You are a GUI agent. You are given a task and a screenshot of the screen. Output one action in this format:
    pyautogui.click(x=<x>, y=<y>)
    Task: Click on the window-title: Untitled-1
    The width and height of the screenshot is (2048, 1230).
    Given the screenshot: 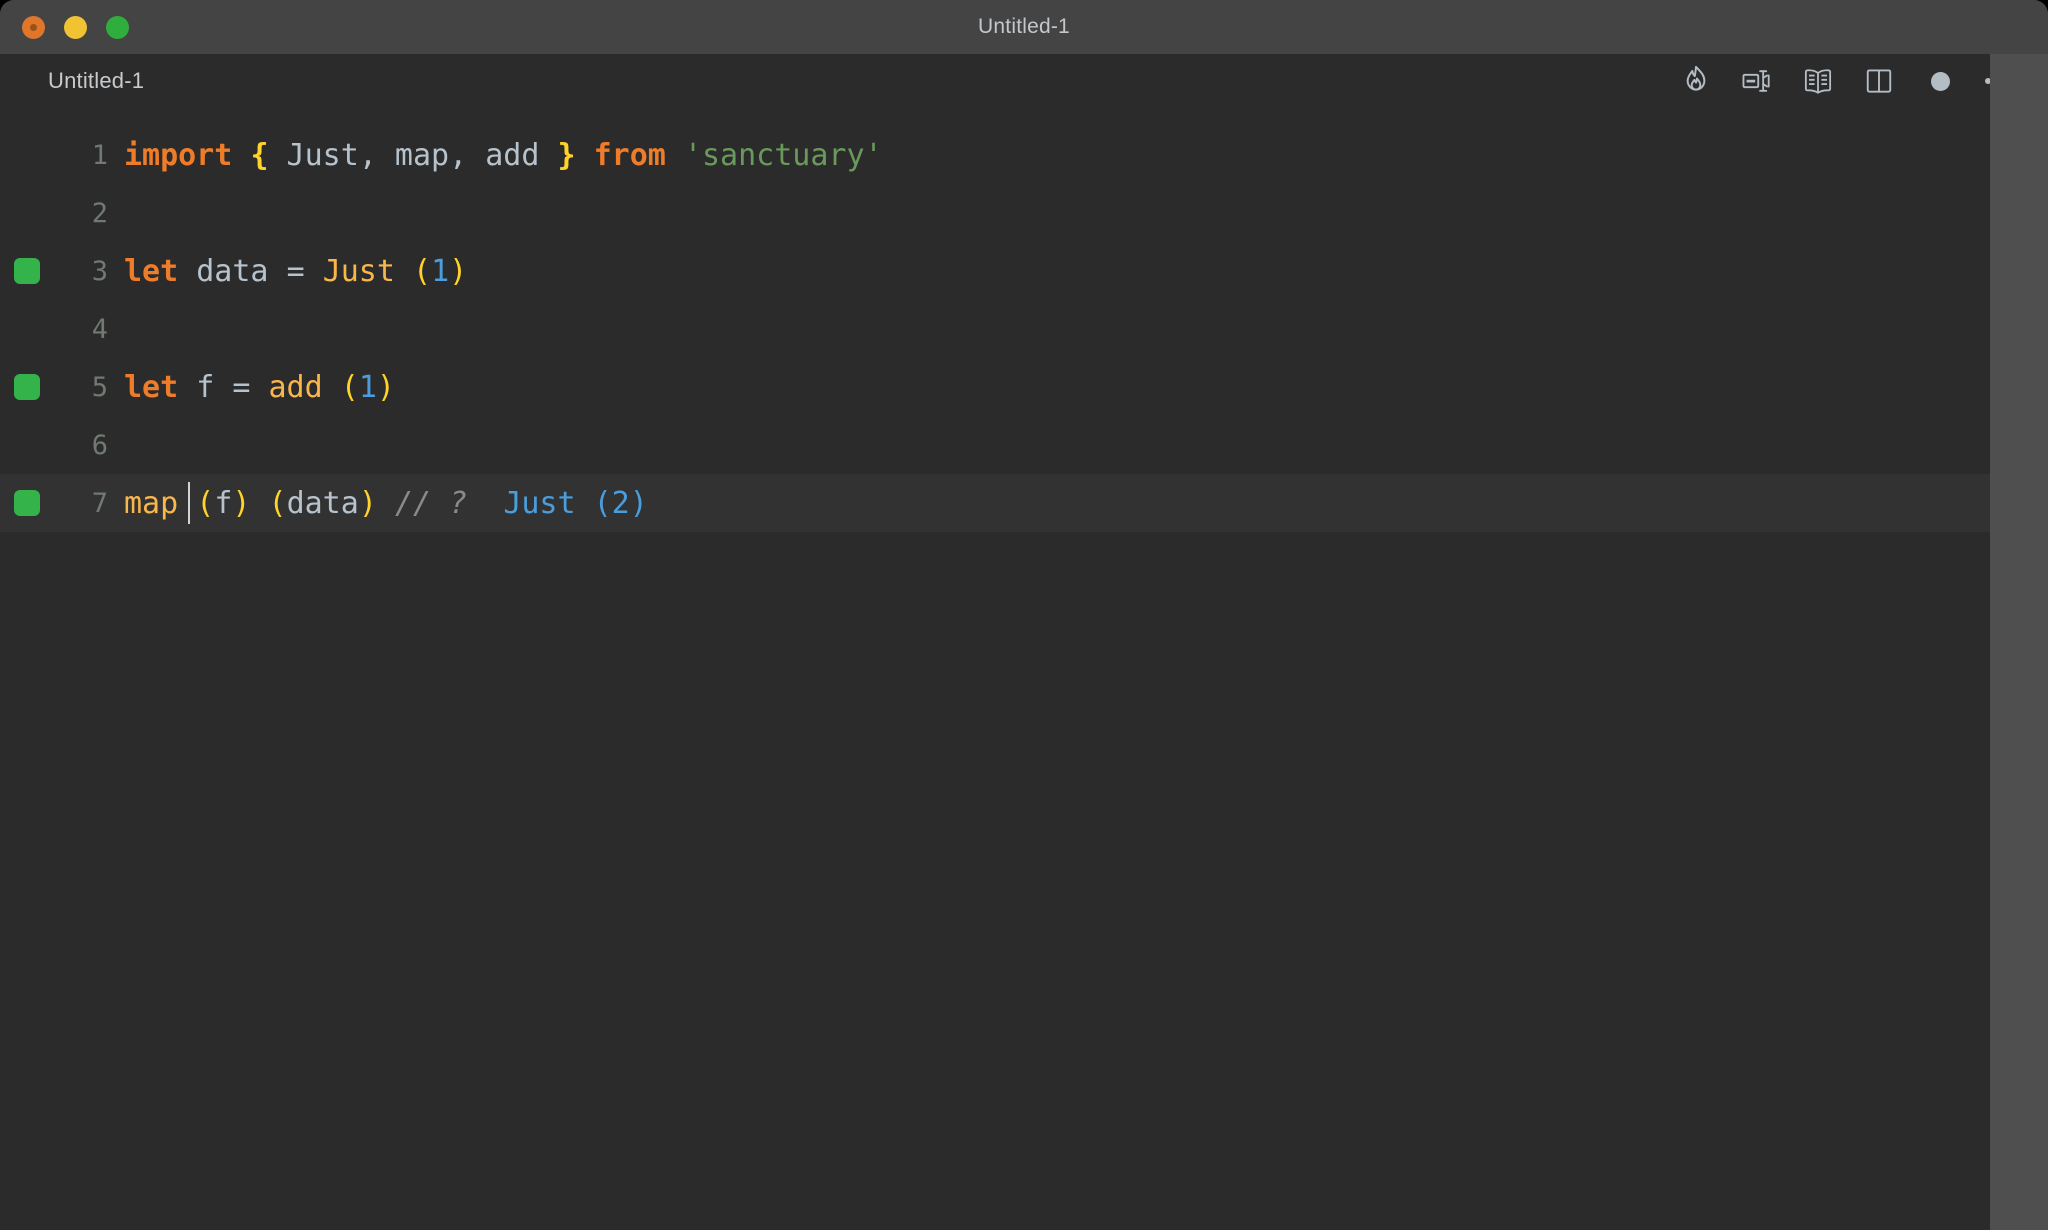 What is the action you would take?
    pyautogui.click(x=1024, y=26)
    